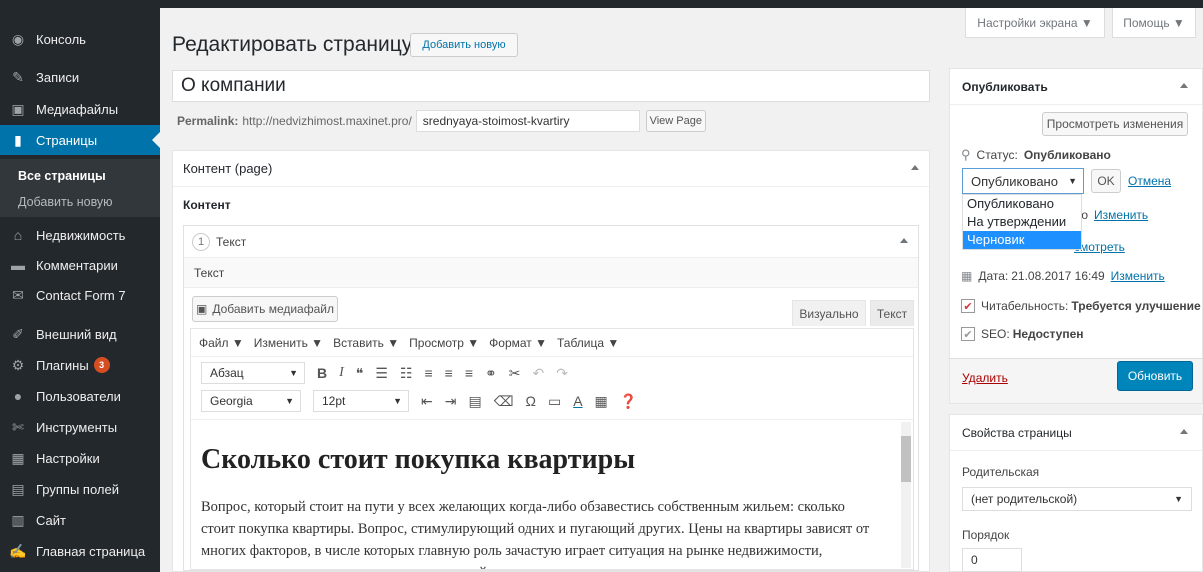 The width and height of the screenshot is (1203, 572). I want to click on link-icon: ⚭, so click(491, 373).